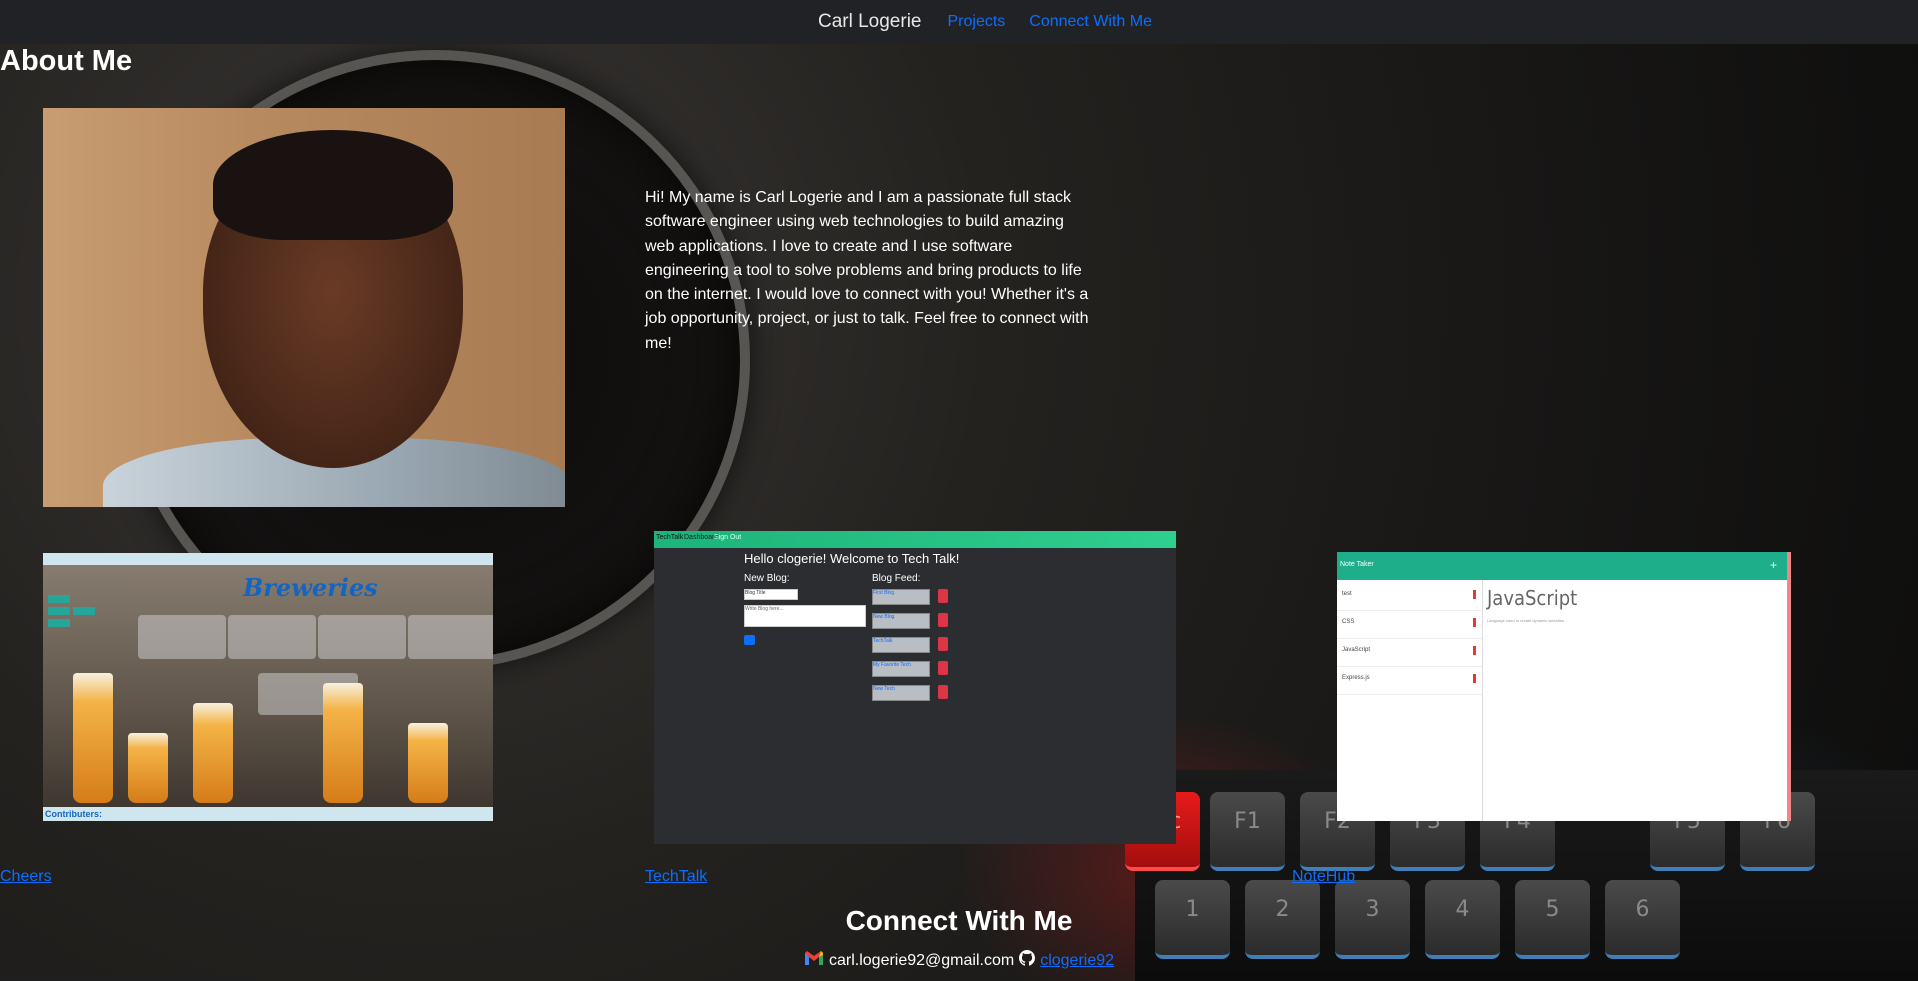  I want to click on nav-link-projects: Projects, so click(976, 22).